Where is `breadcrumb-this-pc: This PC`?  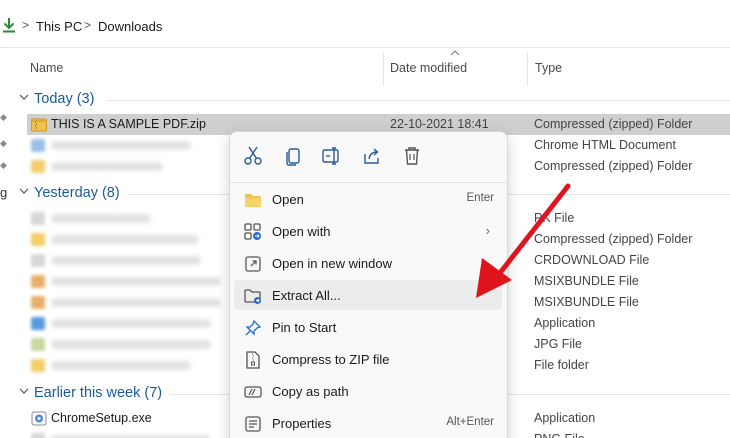
breadcrumb-this-pc: This PC is located at coordinates (59, 26).